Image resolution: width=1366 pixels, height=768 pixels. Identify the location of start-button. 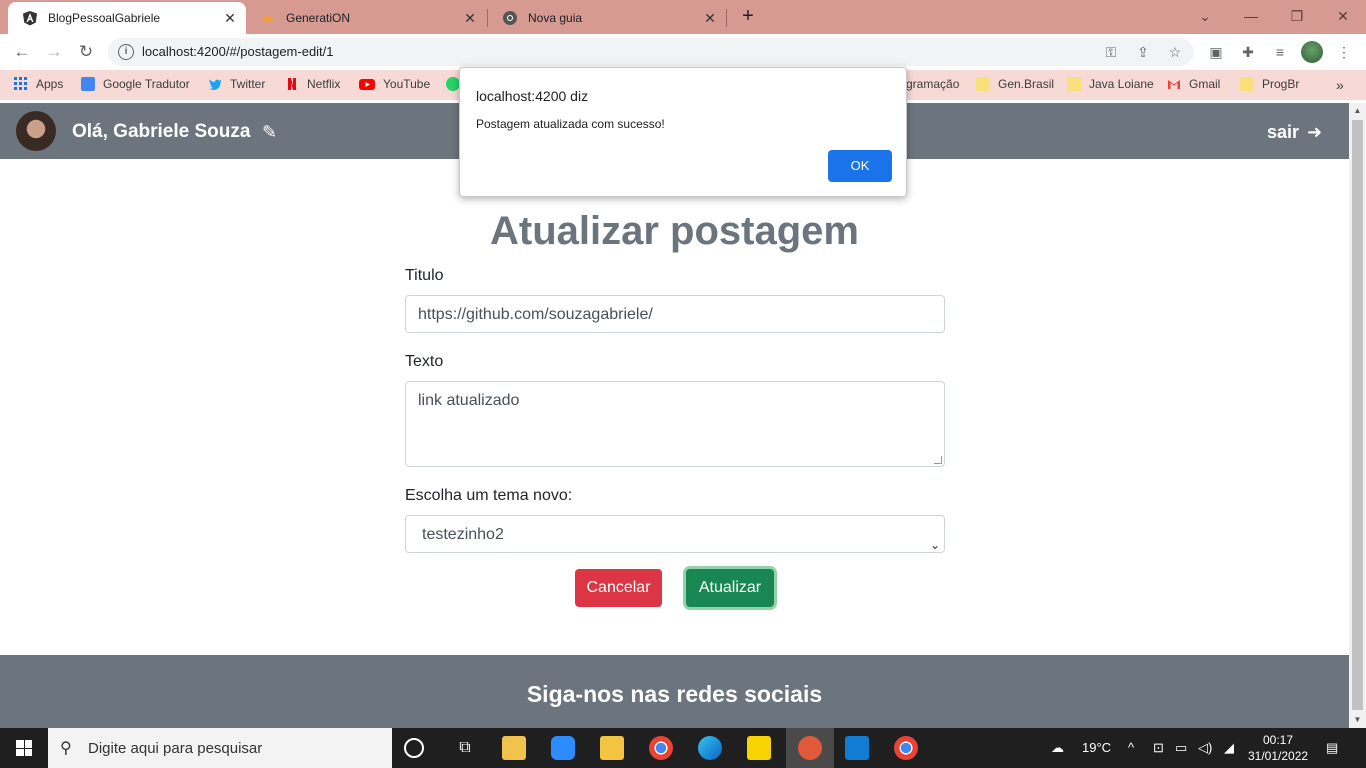
(24, 748).